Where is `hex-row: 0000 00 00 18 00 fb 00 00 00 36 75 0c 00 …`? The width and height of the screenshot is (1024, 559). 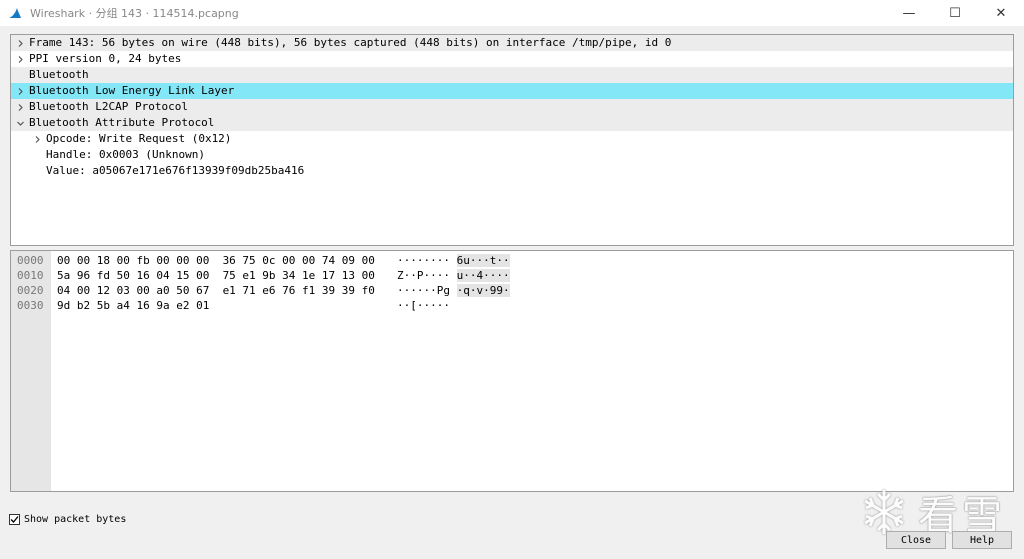 hex-row: 0000 00 00 18 00 fb 00 00 00 36 75 0c 00 … is located at coordinates (512, 260).